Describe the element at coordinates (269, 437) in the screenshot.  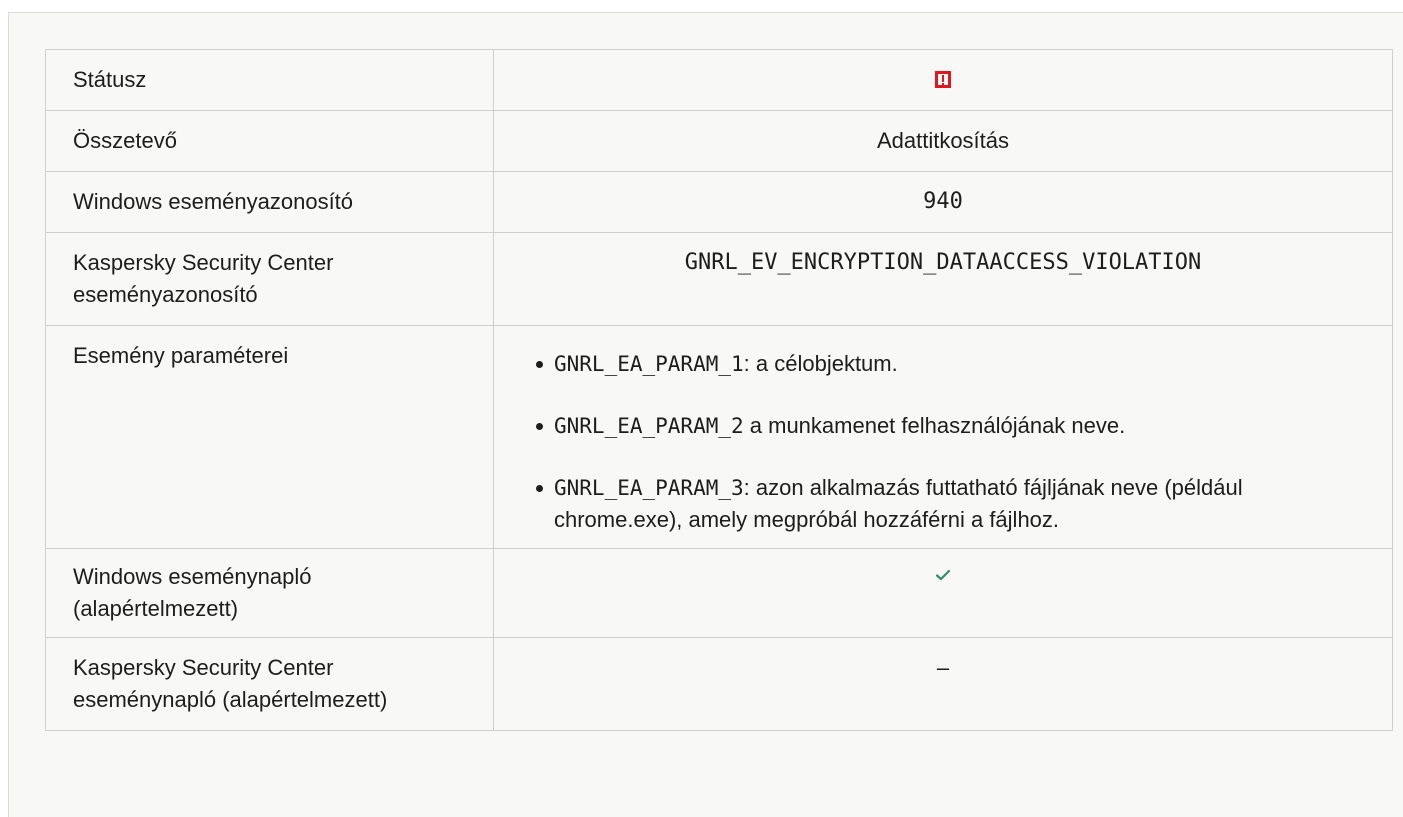
I see `event-params-label: Esemény paraméterei` at that location.